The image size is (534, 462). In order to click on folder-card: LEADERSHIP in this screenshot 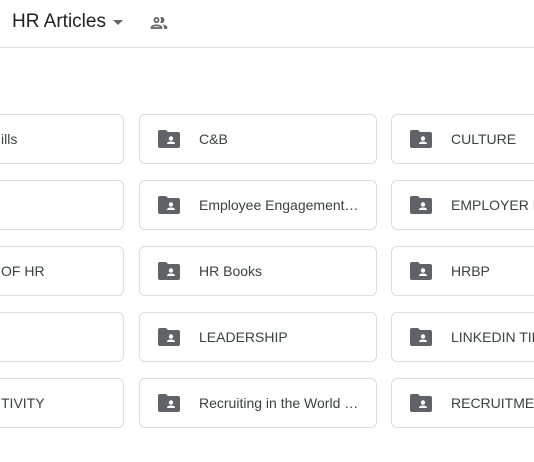, I will do `click(258, 337)`.